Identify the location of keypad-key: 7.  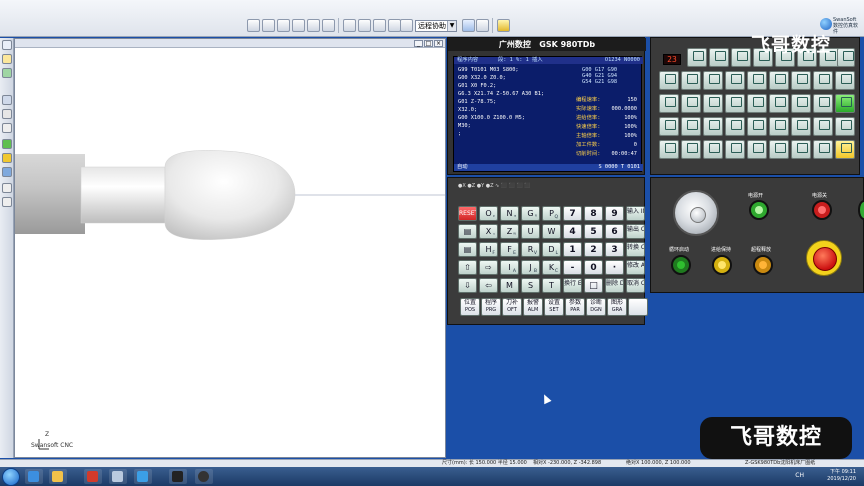
(572, 213).